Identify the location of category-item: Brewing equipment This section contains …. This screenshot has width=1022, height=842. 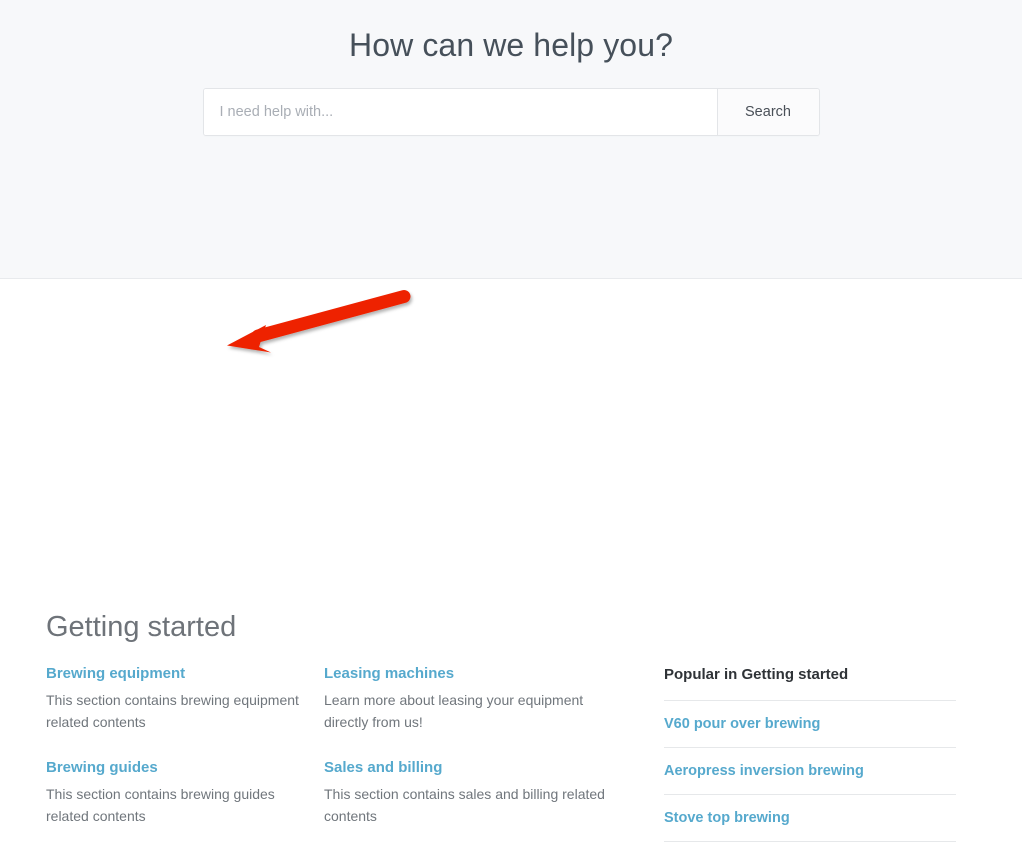
(183, 698).